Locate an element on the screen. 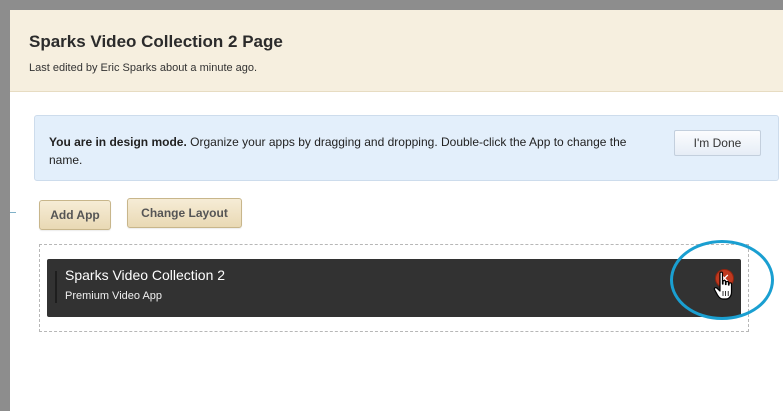 The width and height of the screenshot is (783, 411). im-done-button: I'm Done is located at coordinates (717, 143).